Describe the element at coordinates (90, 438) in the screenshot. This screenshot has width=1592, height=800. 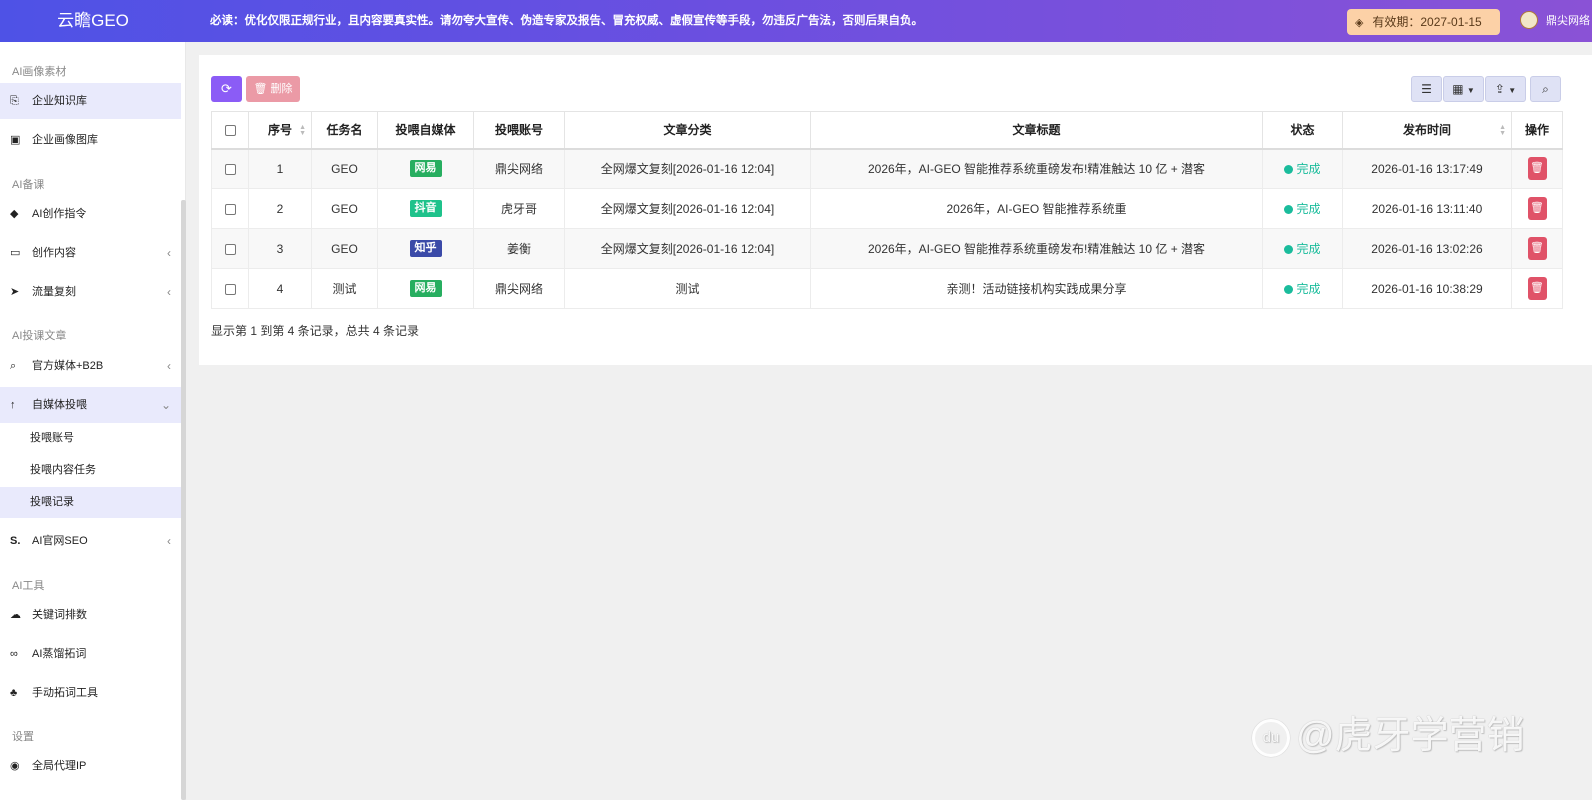
I see `sidebar-subitem-accounts: 投喂账号` at that location.